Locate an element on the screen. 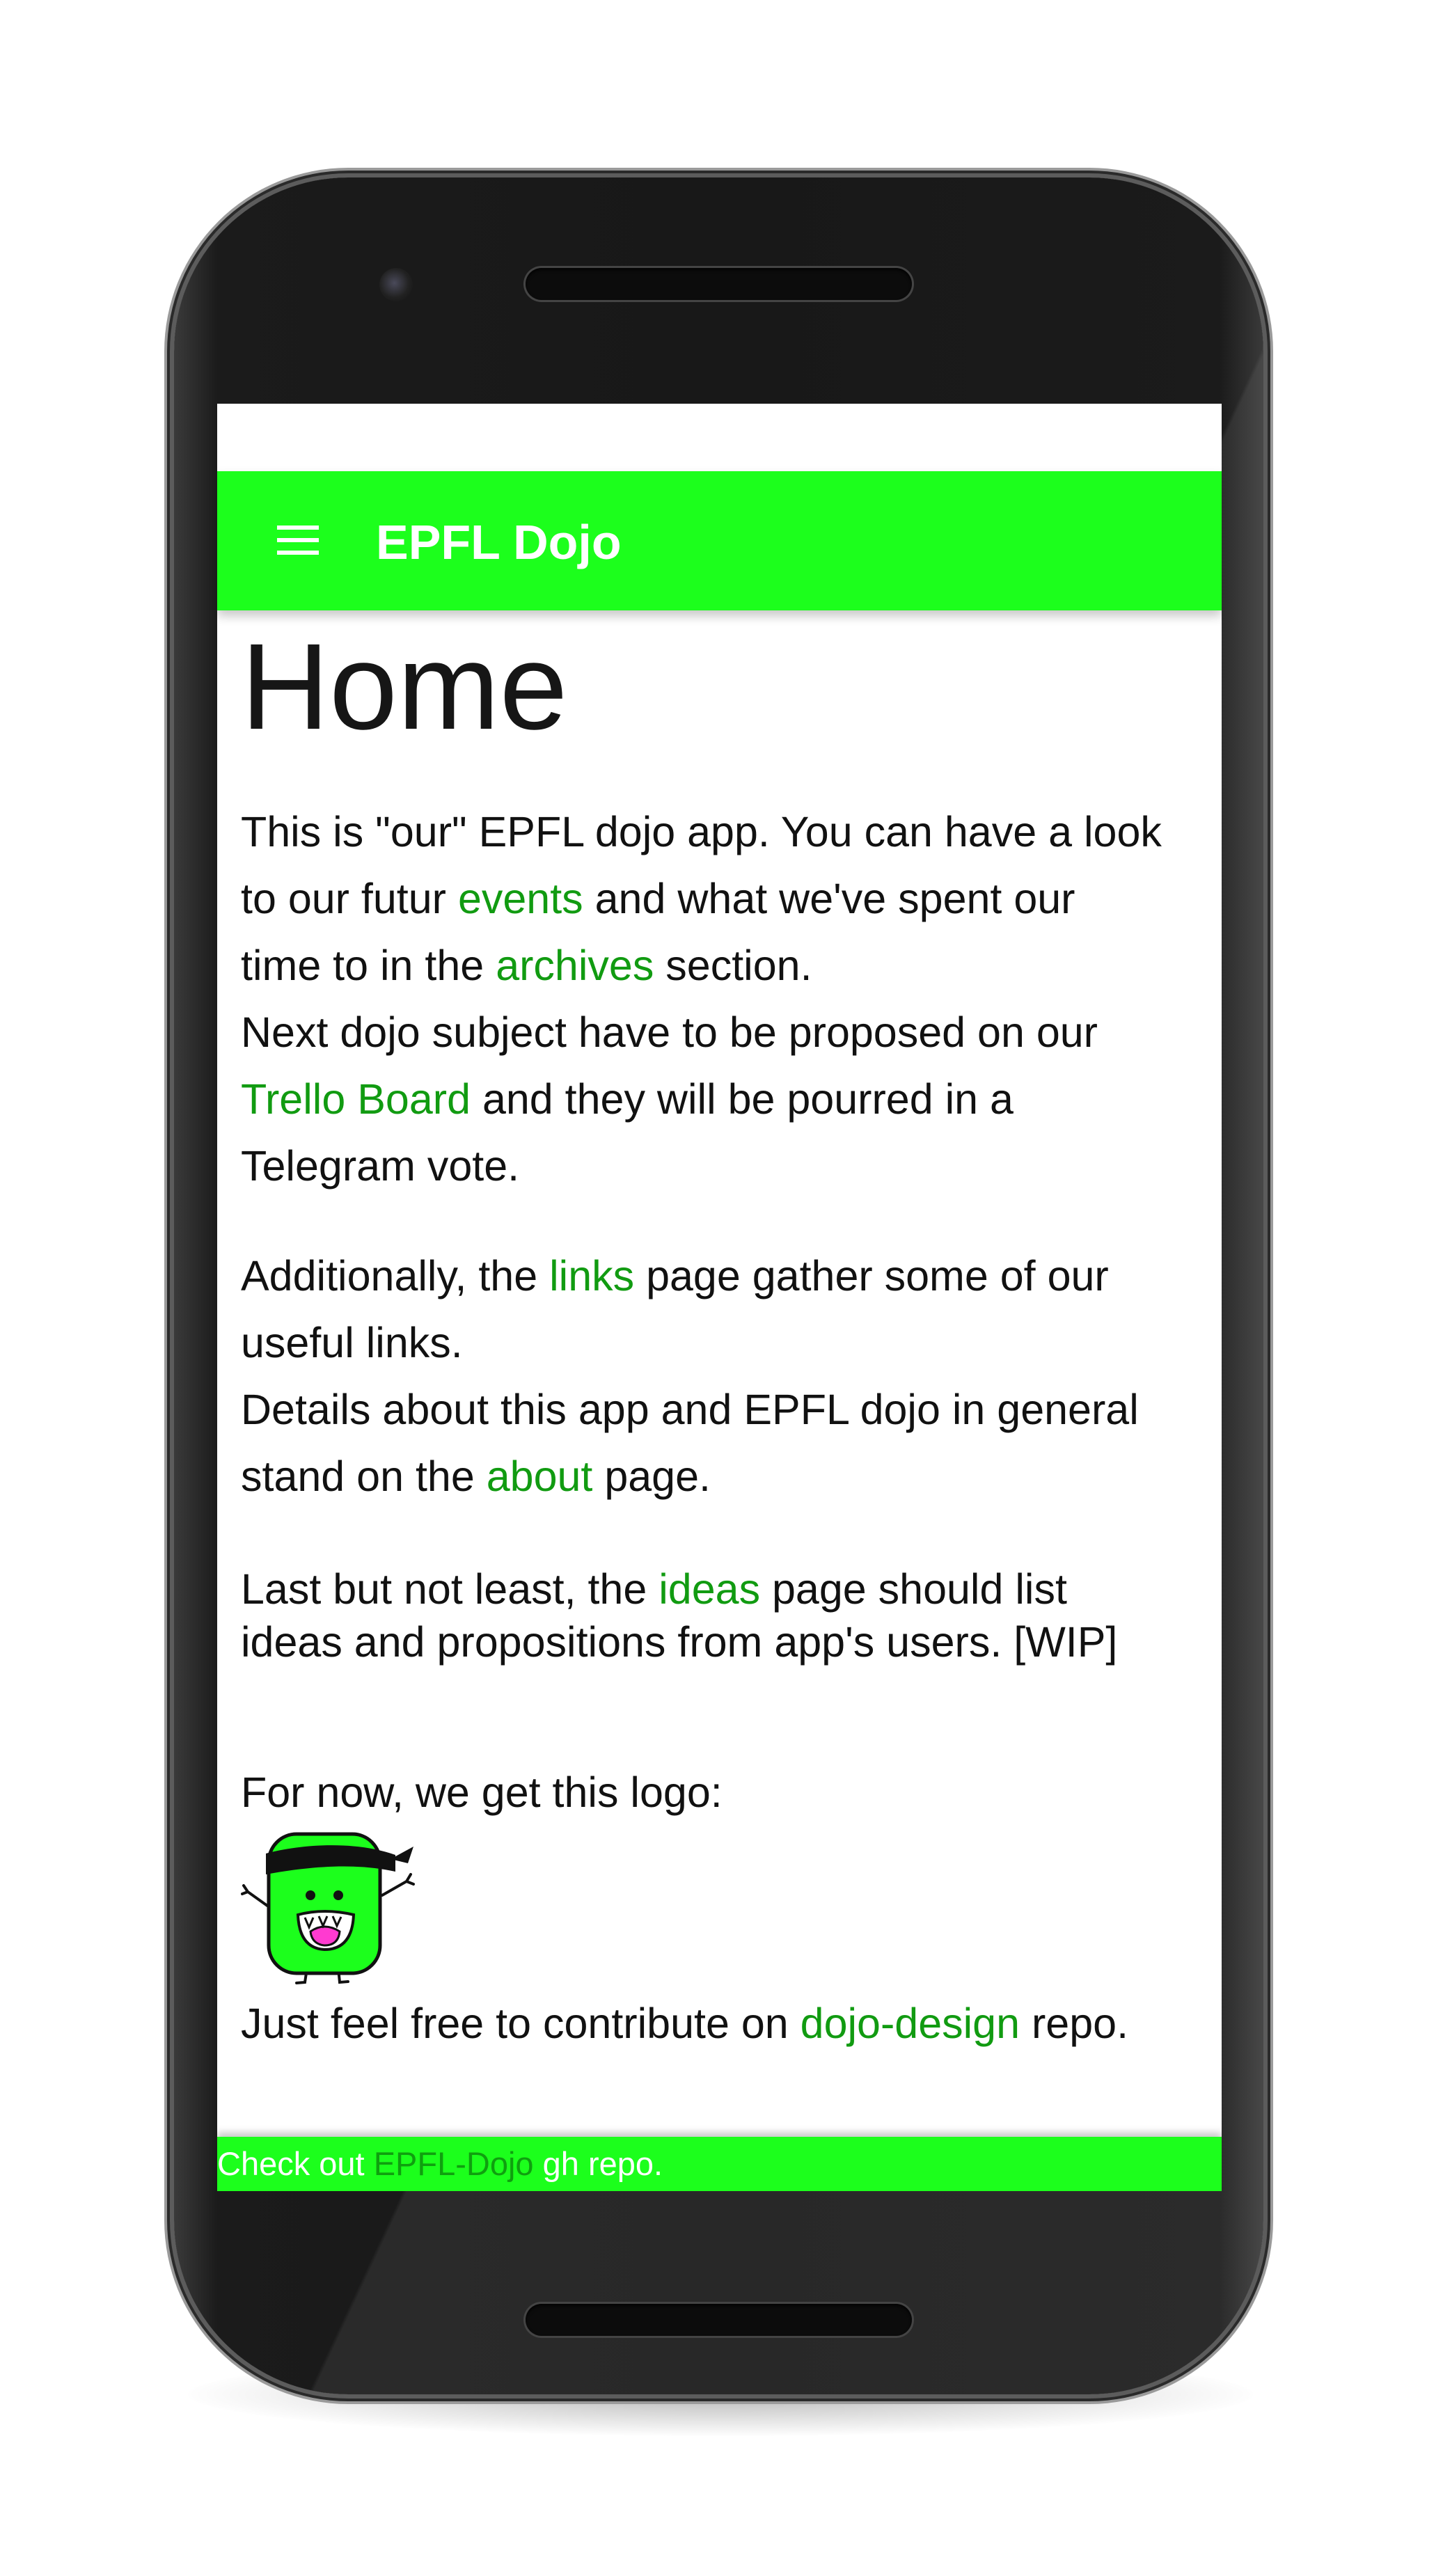 This screenshot has width=1443, height=2576. intro-text: and what we've spent our is located at coordinates (829, 898).